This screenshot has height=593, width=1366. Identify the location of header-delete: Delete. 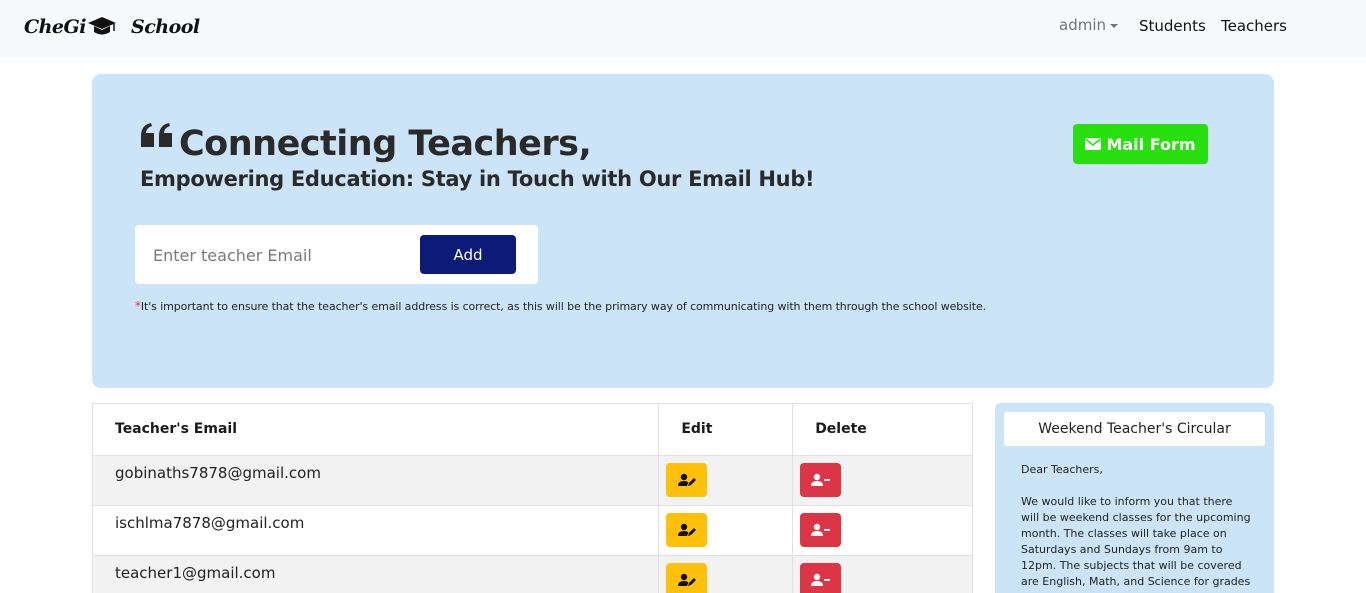
(882, 429).